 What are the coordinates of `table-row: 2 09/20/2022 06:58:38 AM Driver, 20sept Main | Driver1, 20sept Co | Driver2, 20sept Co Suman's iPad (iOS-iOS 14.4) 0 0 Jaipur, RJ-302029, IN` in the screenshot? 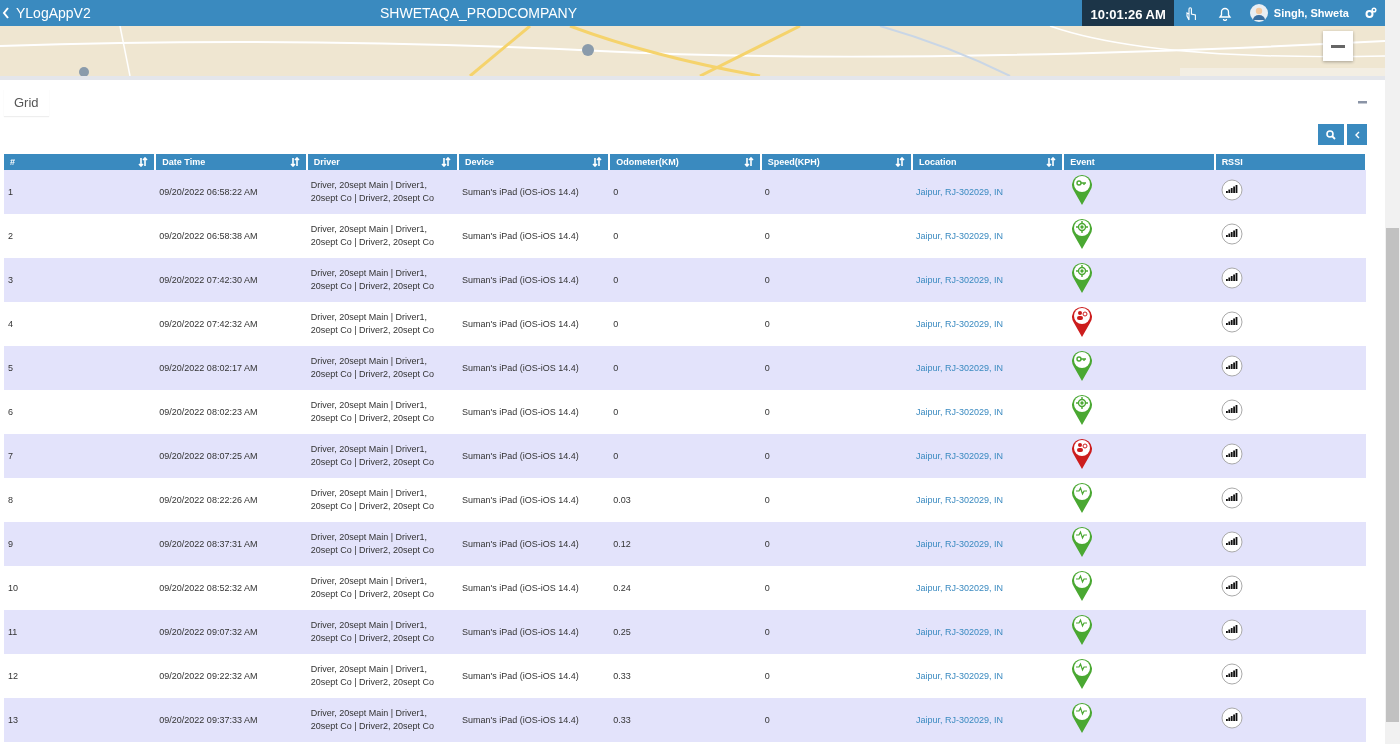 It's located at (685, 236).